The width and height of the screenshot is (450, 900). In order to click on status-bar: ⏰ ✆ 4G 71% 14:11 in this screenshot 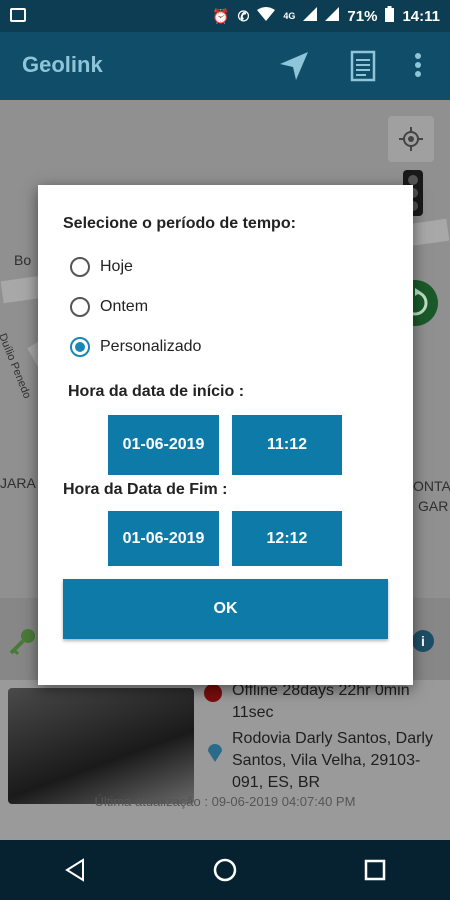, I will do `click(225, 16)`.